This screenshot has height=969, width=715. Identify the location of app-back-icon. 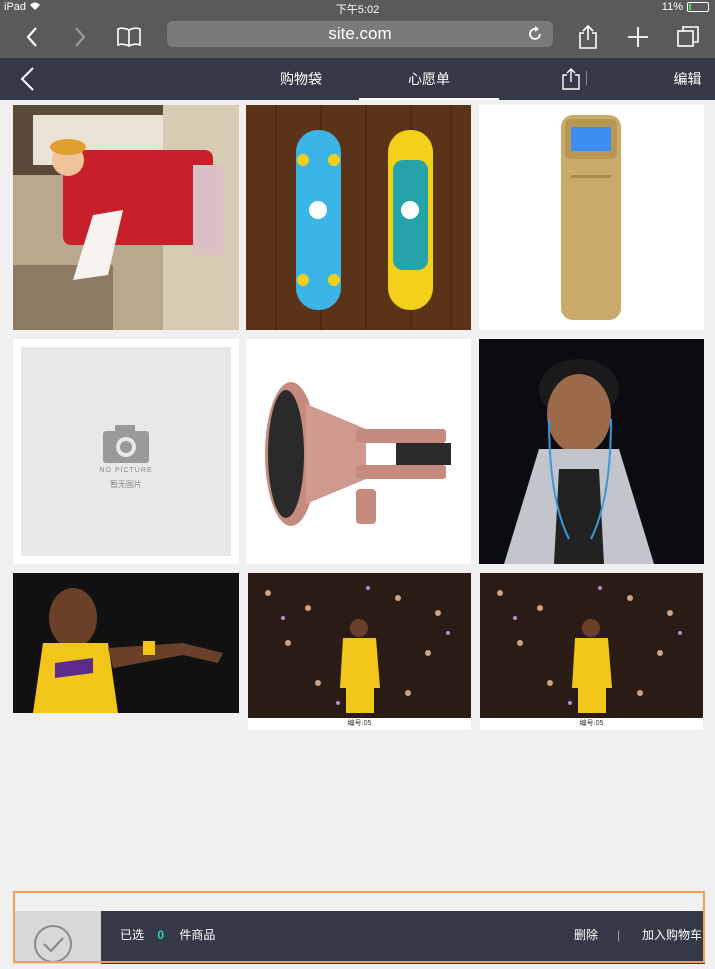
(27, 81).